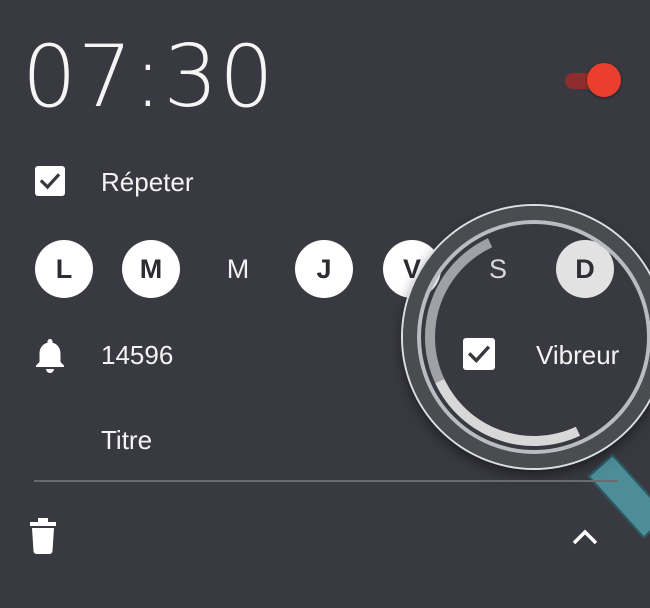 Image resolution: width=650 pixels, height=608 pixels. I want to click on vibrate-checkbox, so click(479, 354).